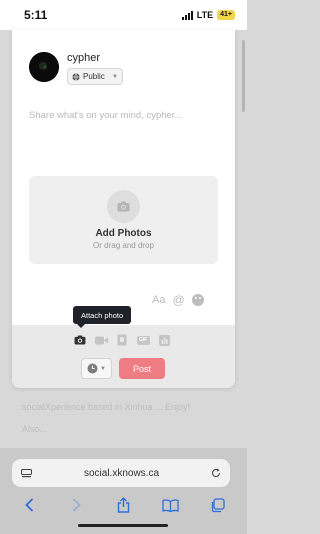 The height and width of the screenshot is (534, 320). I want to click on visibility-label: Public, so click(94, 76).